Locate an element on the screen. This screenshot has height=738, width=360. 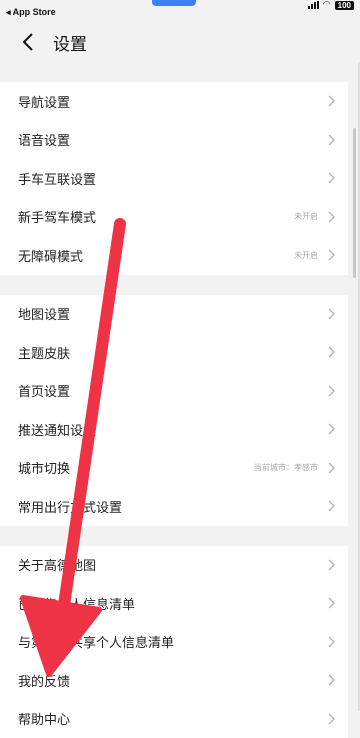
settings-row: 手车互联设置 is located at coordinates (174, 178).